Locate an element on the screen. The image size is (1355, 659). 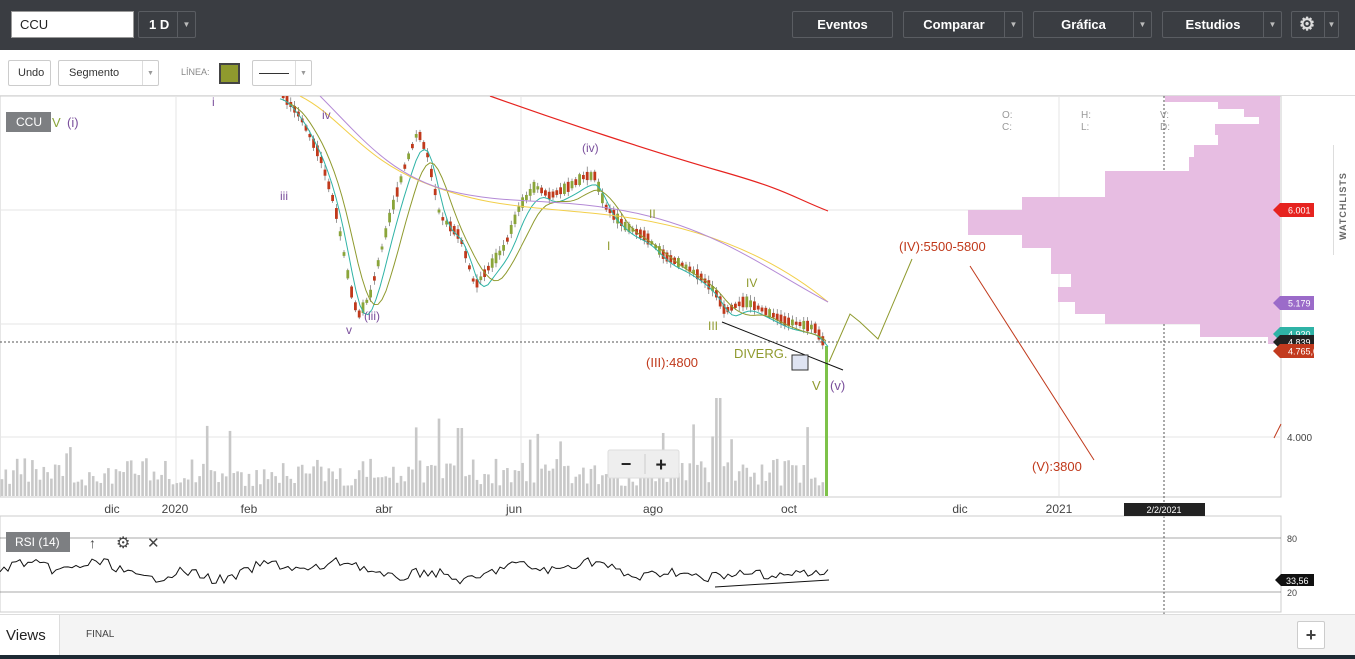
chart-type-button: Gráfica ▼ is located at coordinates (1092, 24).